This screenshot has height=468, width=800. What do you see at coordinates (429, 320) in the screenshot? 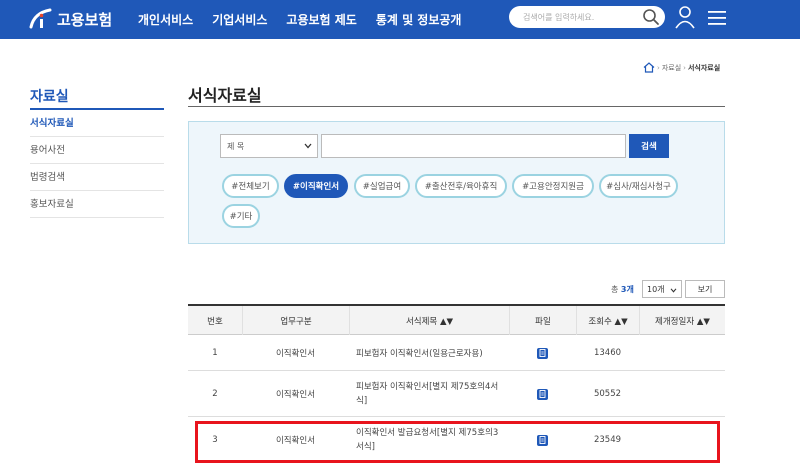
I see `col-title-sort: 서식제목 ▲▼` at bounding box center [429, 320].